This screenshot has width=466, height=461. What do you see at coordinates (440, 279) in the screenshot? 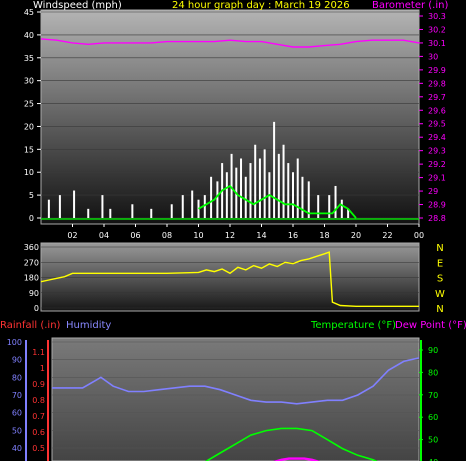
I see `compass-tick-label: S` at bounding box center [440, 279].